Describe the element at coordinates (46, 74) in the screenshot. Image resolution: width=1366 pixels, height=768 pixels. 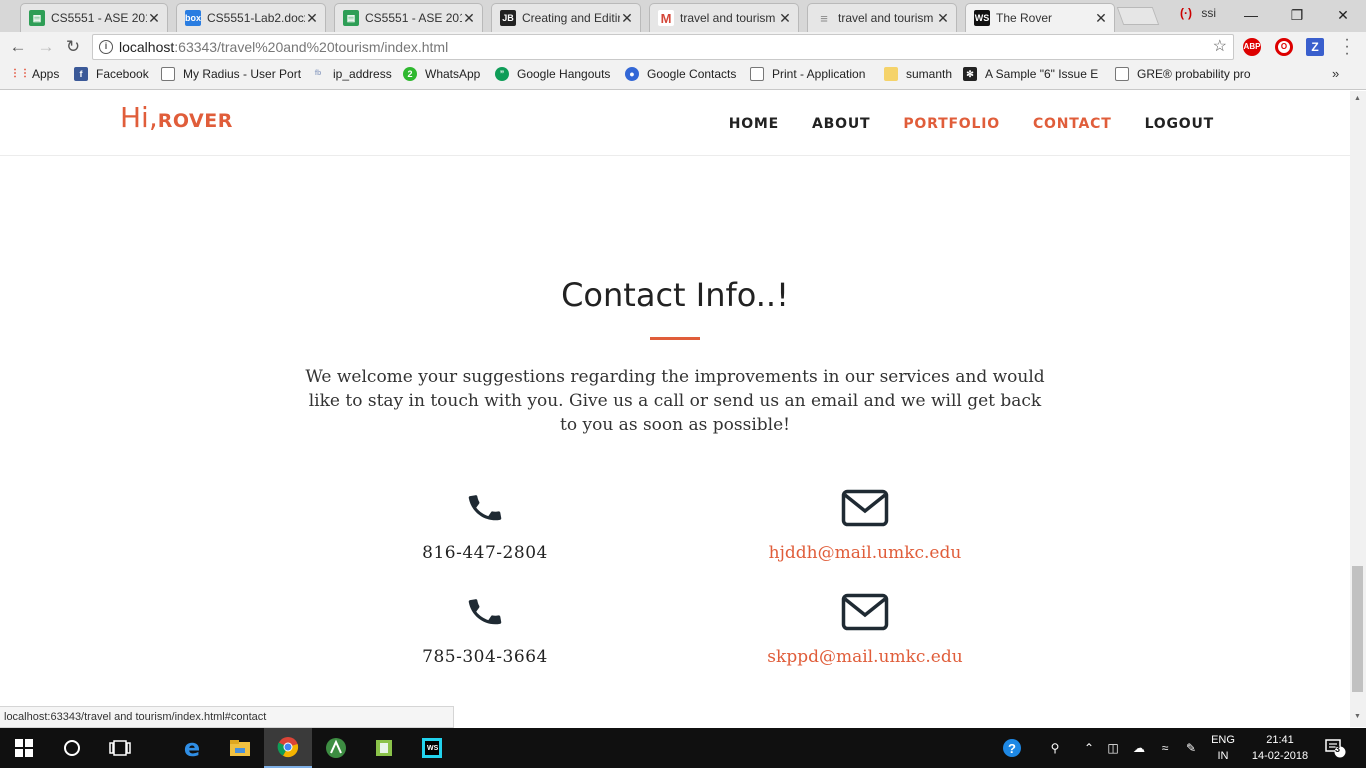
I see `bookmark-label: Apps` at that location.